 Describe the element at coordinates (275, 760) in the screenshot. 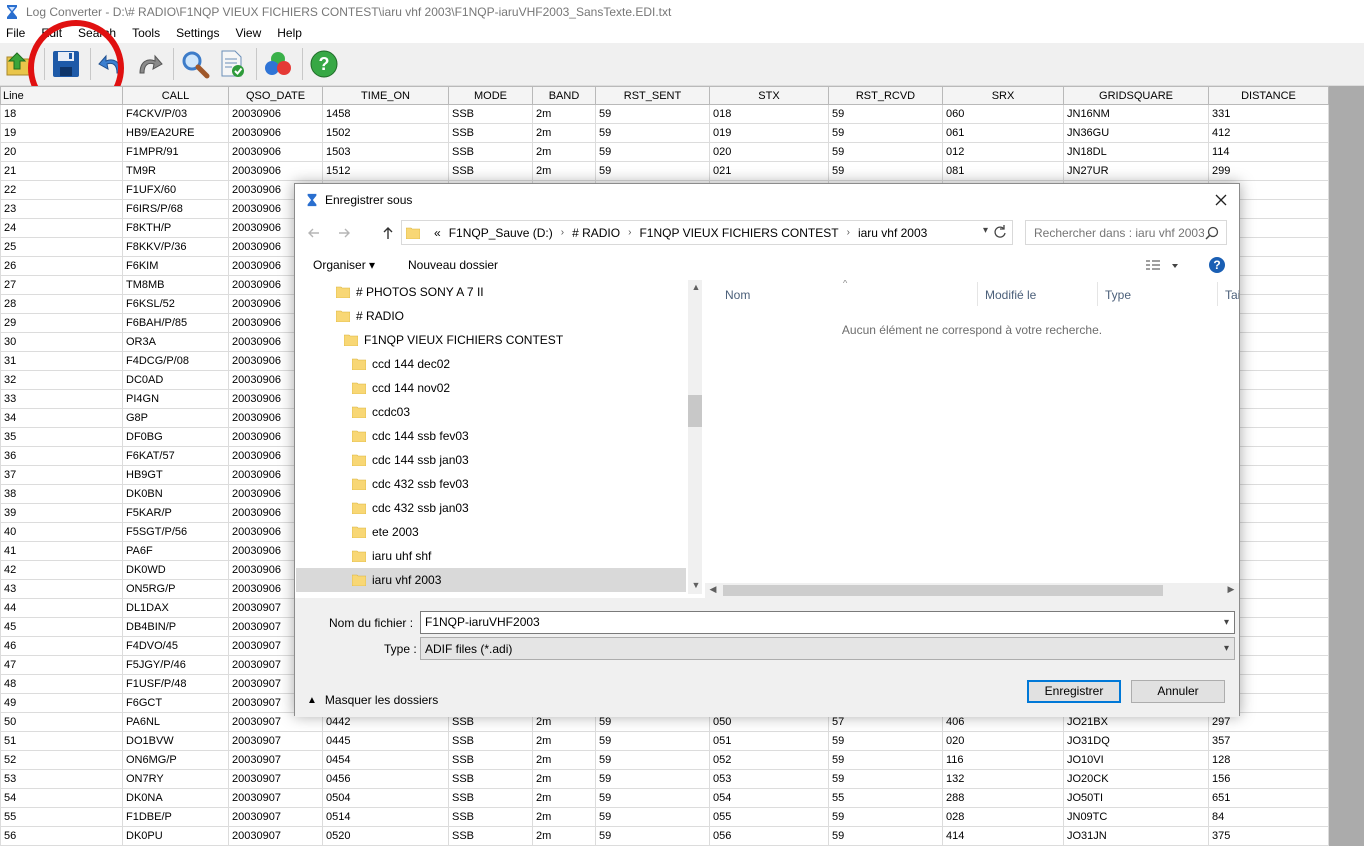

I see `table-cell: 20030907` at that location.